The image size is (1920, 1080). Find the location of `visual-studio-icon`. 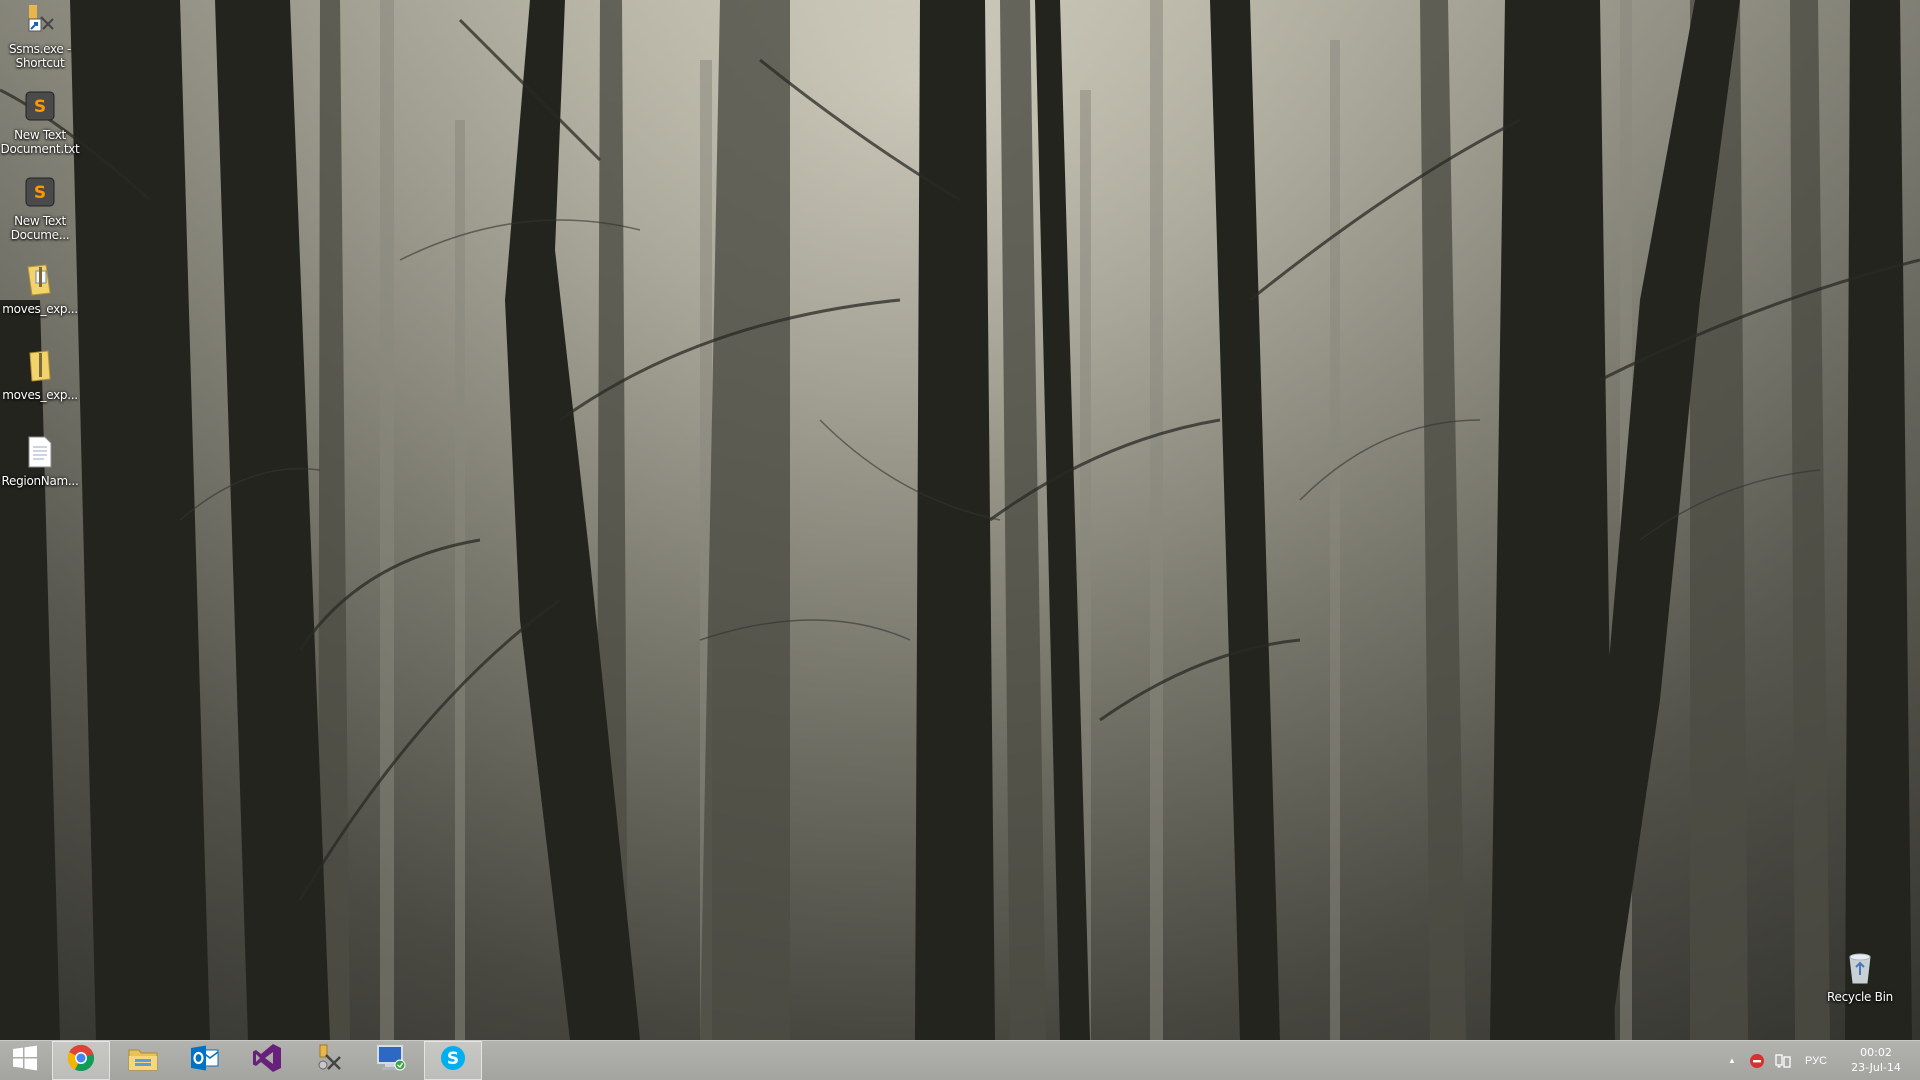

visual-studio-icon is located at coordinates (267, 1060).